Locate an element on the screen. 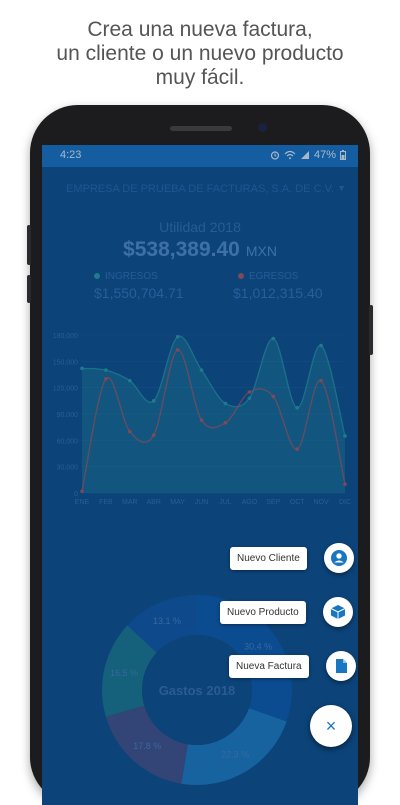  headline-line-2: un cliente o un nuevo producto is located at coordinates (200, 53).